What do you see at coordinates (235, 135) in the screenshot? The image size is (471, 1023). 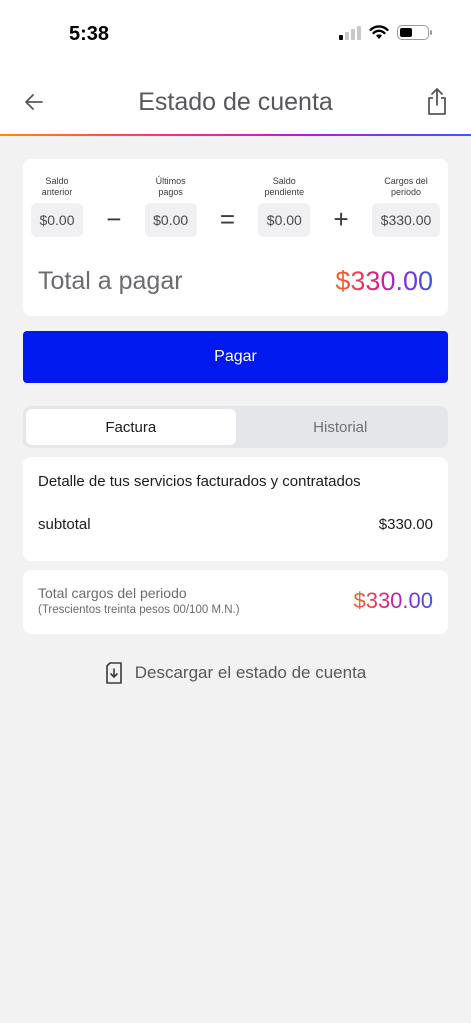 I see `header-gradient-divider` at bounding box center [235, 135].